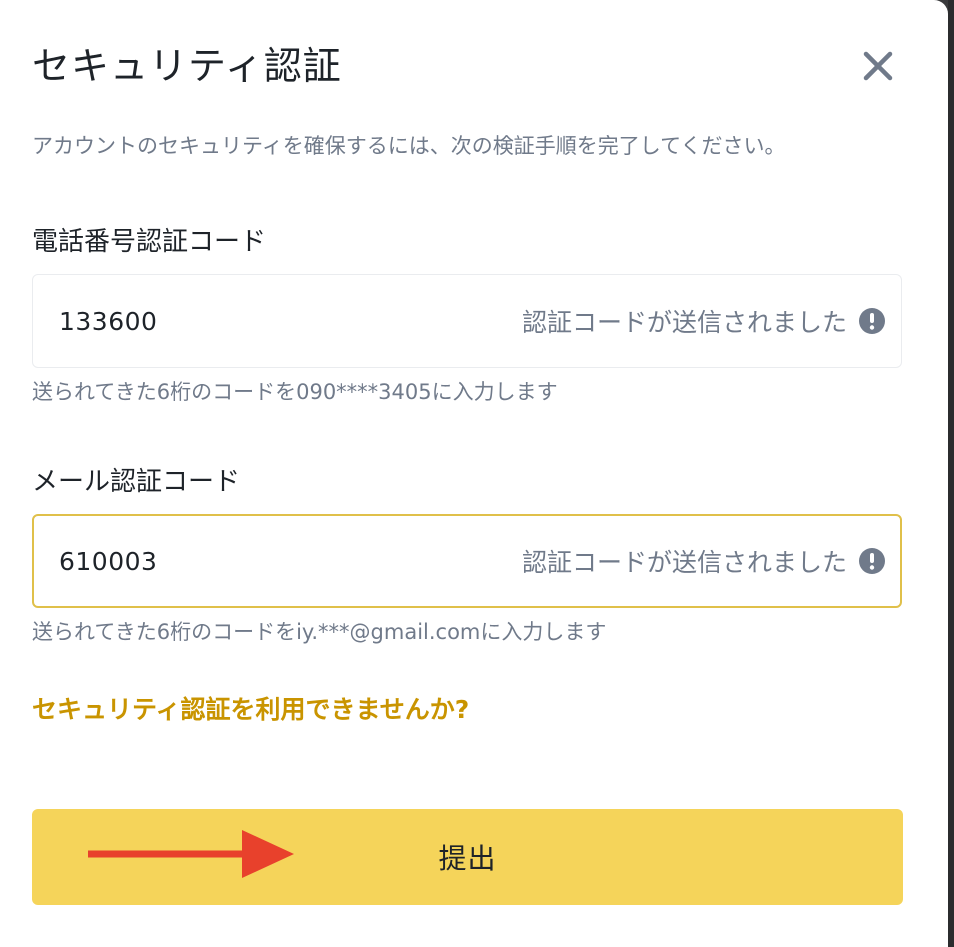  What do you see at coordinates (136, 482) in the screenshot?
I see `email-code-label: メール認証コード` at bounding box center [136, 482].